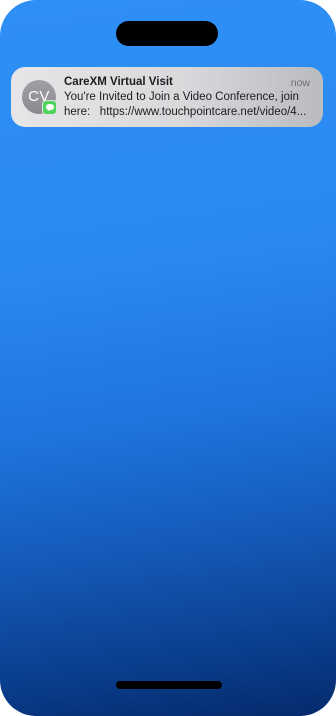 Image resolution: width=336 pixels, height=716 pixels. What do you see at coordinates (300, 83) in the screenshot?
I see `notification-time: now` at bounding box center [300, 83].